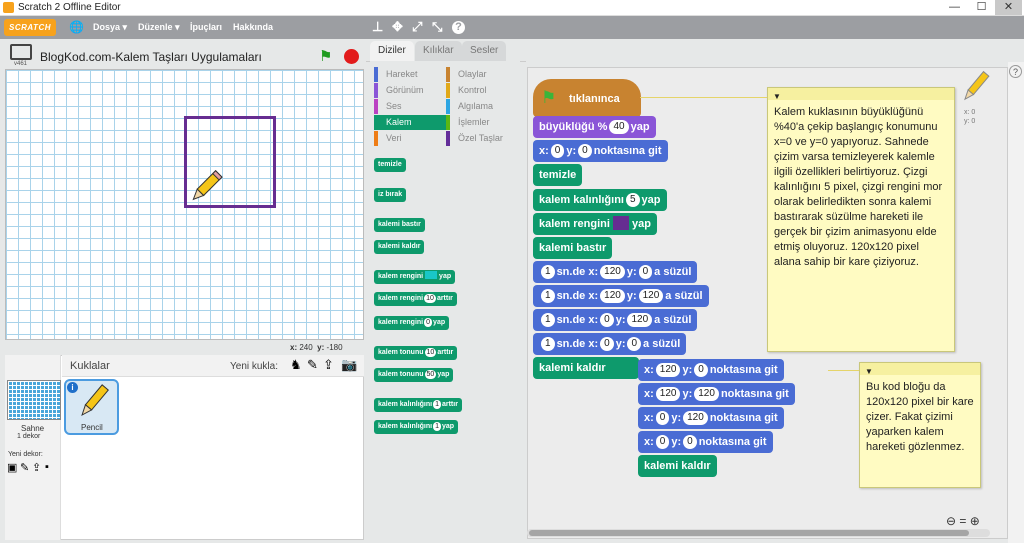 The width and height of the screenshot is (1024, 543). Describe the element at coordinates (416, 427) in the screenshot. I see `palette-size-to-block: kalem kalınlığını 1 yap` at that location.